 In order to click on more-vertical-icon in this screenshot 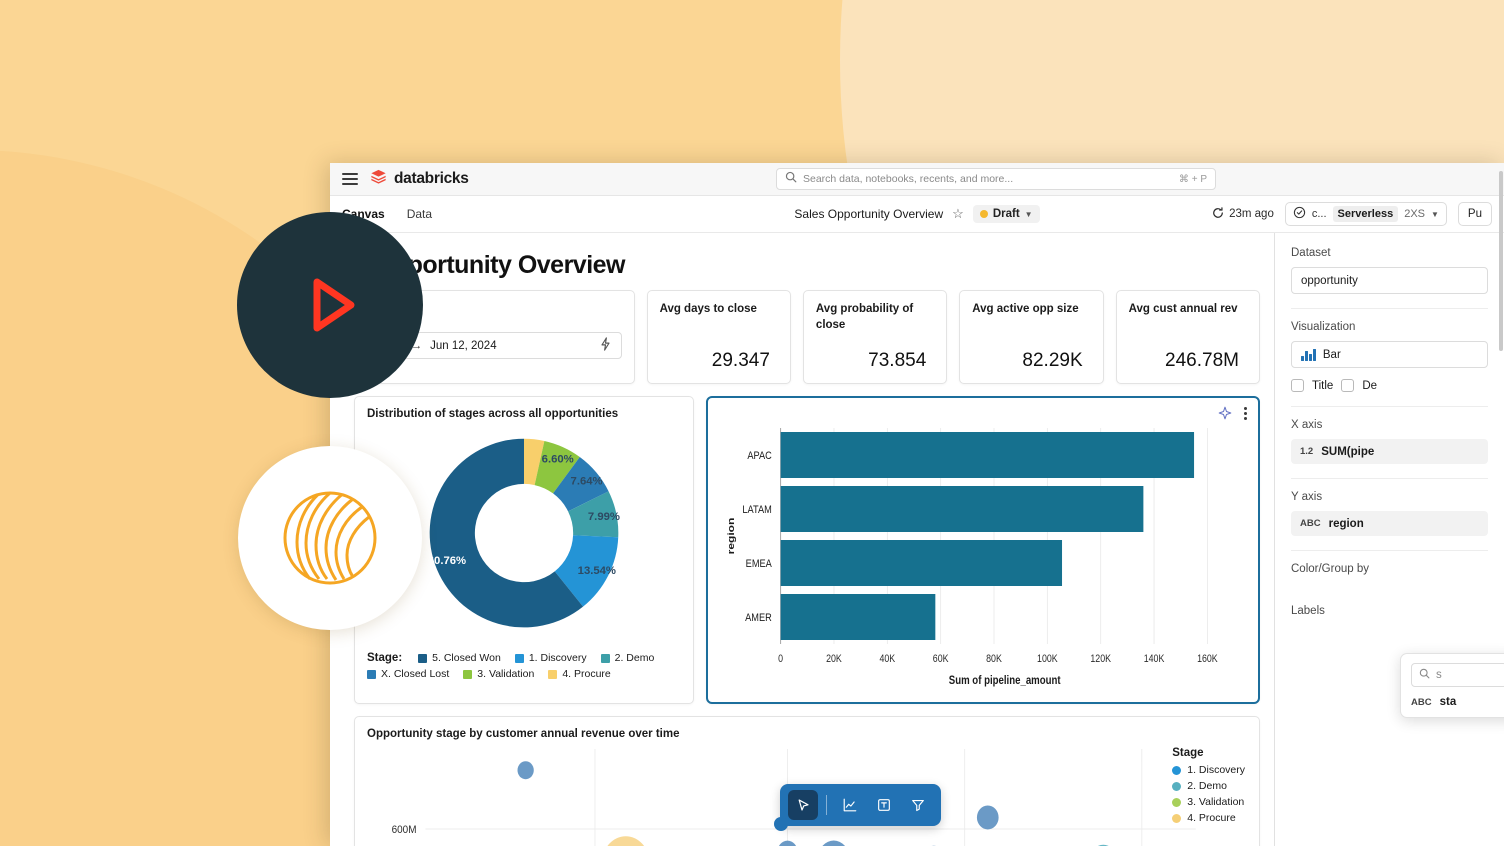, I will do `click(1245, 413)`.